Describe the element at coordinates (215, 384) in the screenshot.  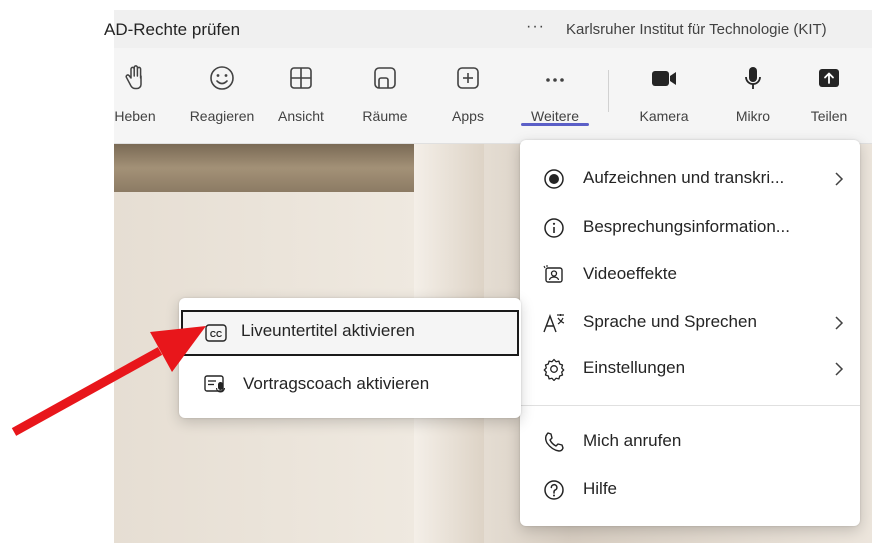
I see `speaker-coach-icon` at that location.